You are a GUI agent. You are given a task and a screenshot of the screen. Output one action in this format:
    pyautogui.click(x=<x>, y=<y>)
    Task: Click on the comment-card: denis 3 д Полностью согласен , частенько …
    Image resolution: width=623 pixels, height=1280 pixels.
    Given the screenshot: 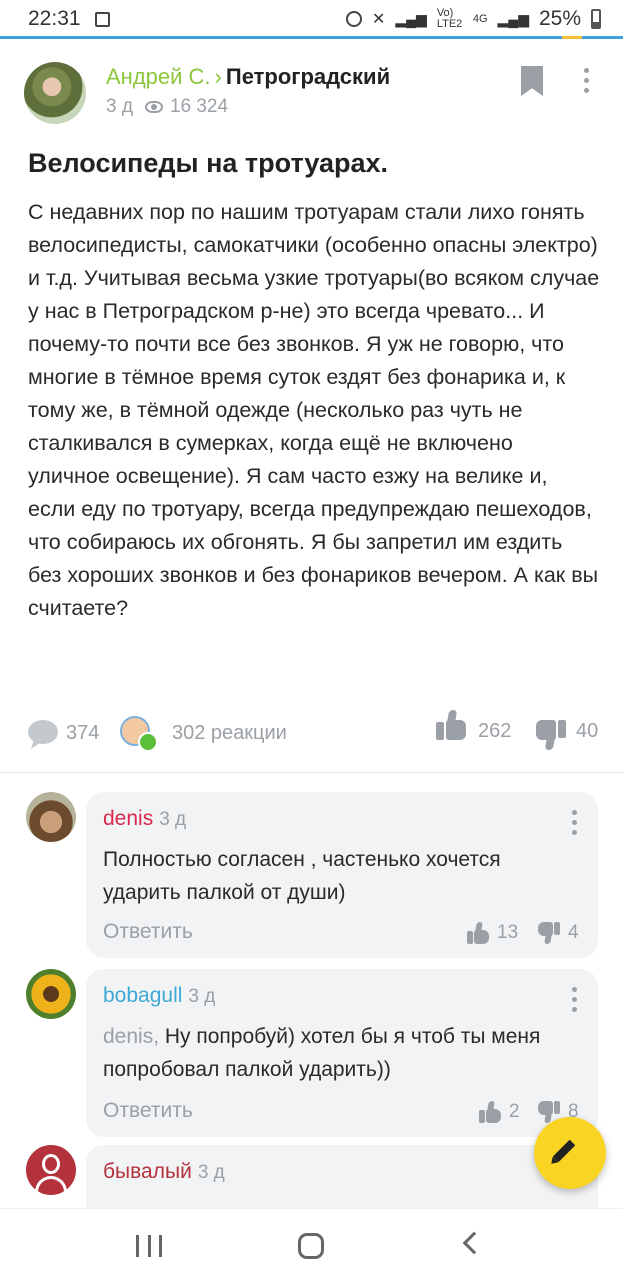 What is the action you would take?
    pyautogui.click(x=342, y=875)
    